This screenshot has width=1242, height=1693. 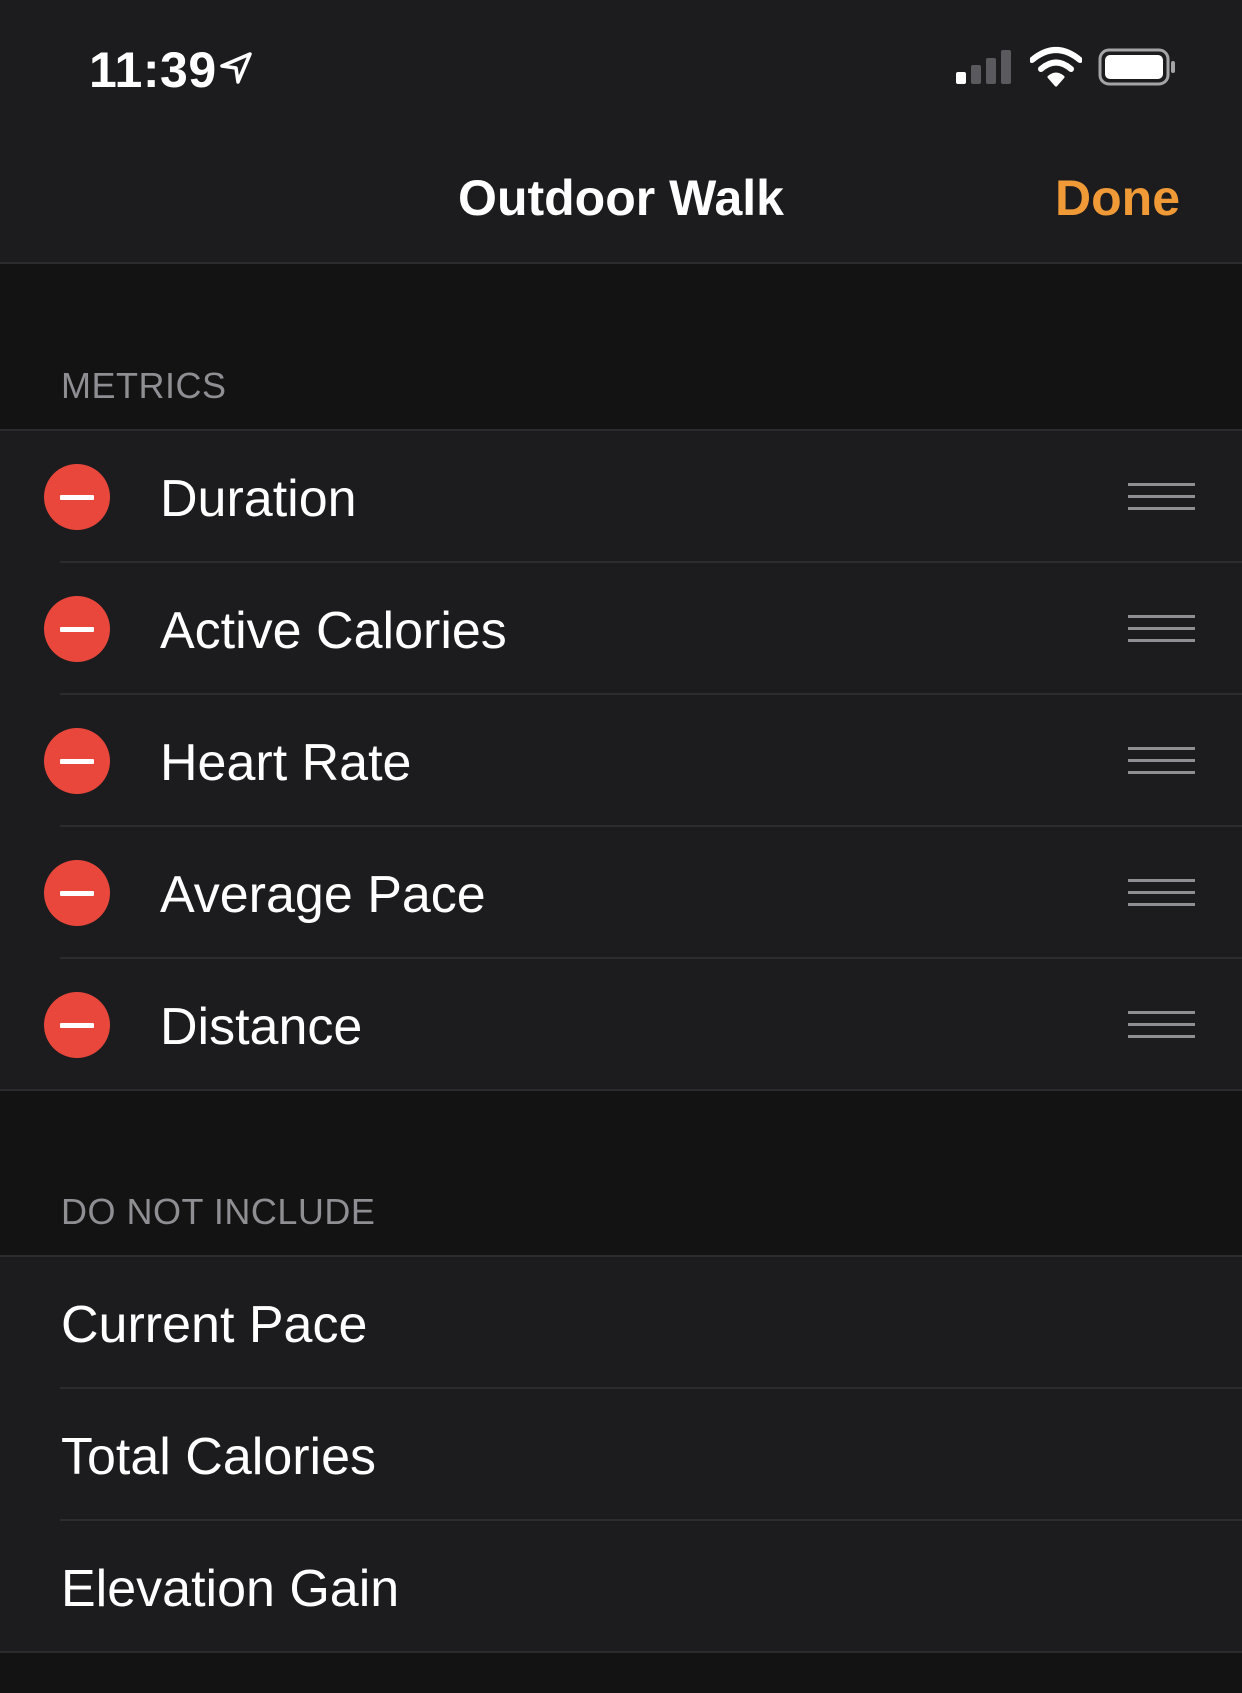 What do you see at coordinates (1056, 67) in the screenshot?
I see `wifi-icon` at bounding box center [1056, 67].